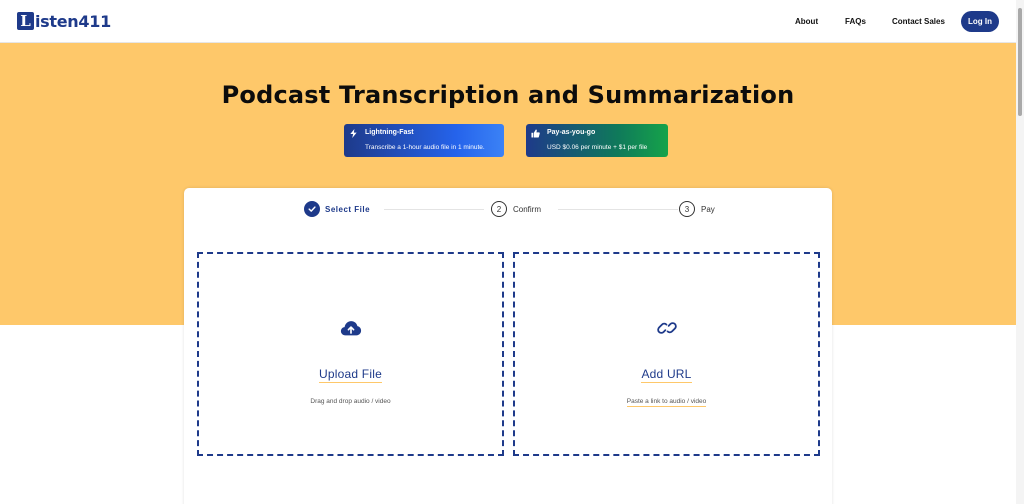  What do you see at coordinates (806, 21) in the screenshot?
I see `nav-about-link: About` at bounding box center [806, 21].